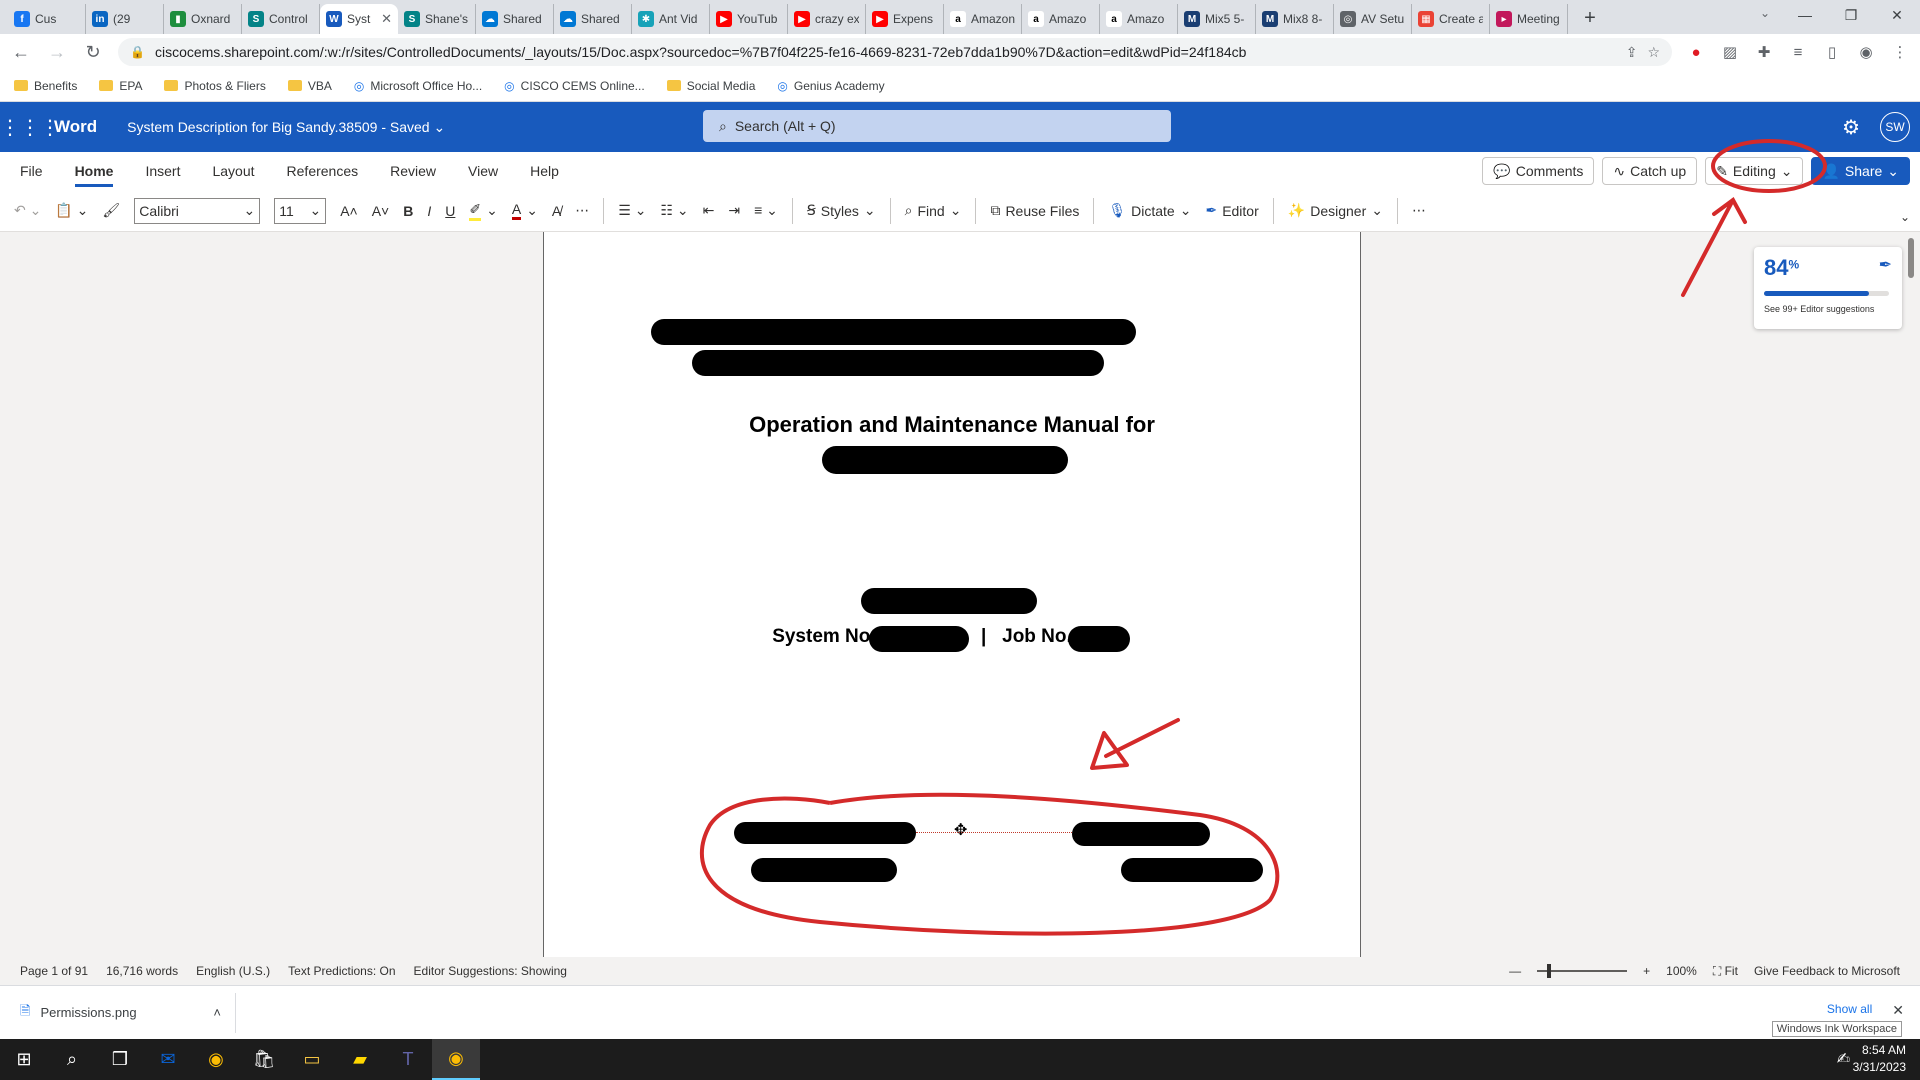 Image resolution: width=1920 pixels, height=1080 pixels. What do you see at coordinates (437, 19) in the screenshot?
I see `browser-tab: S Shane's` at bounding box center [437, 19].